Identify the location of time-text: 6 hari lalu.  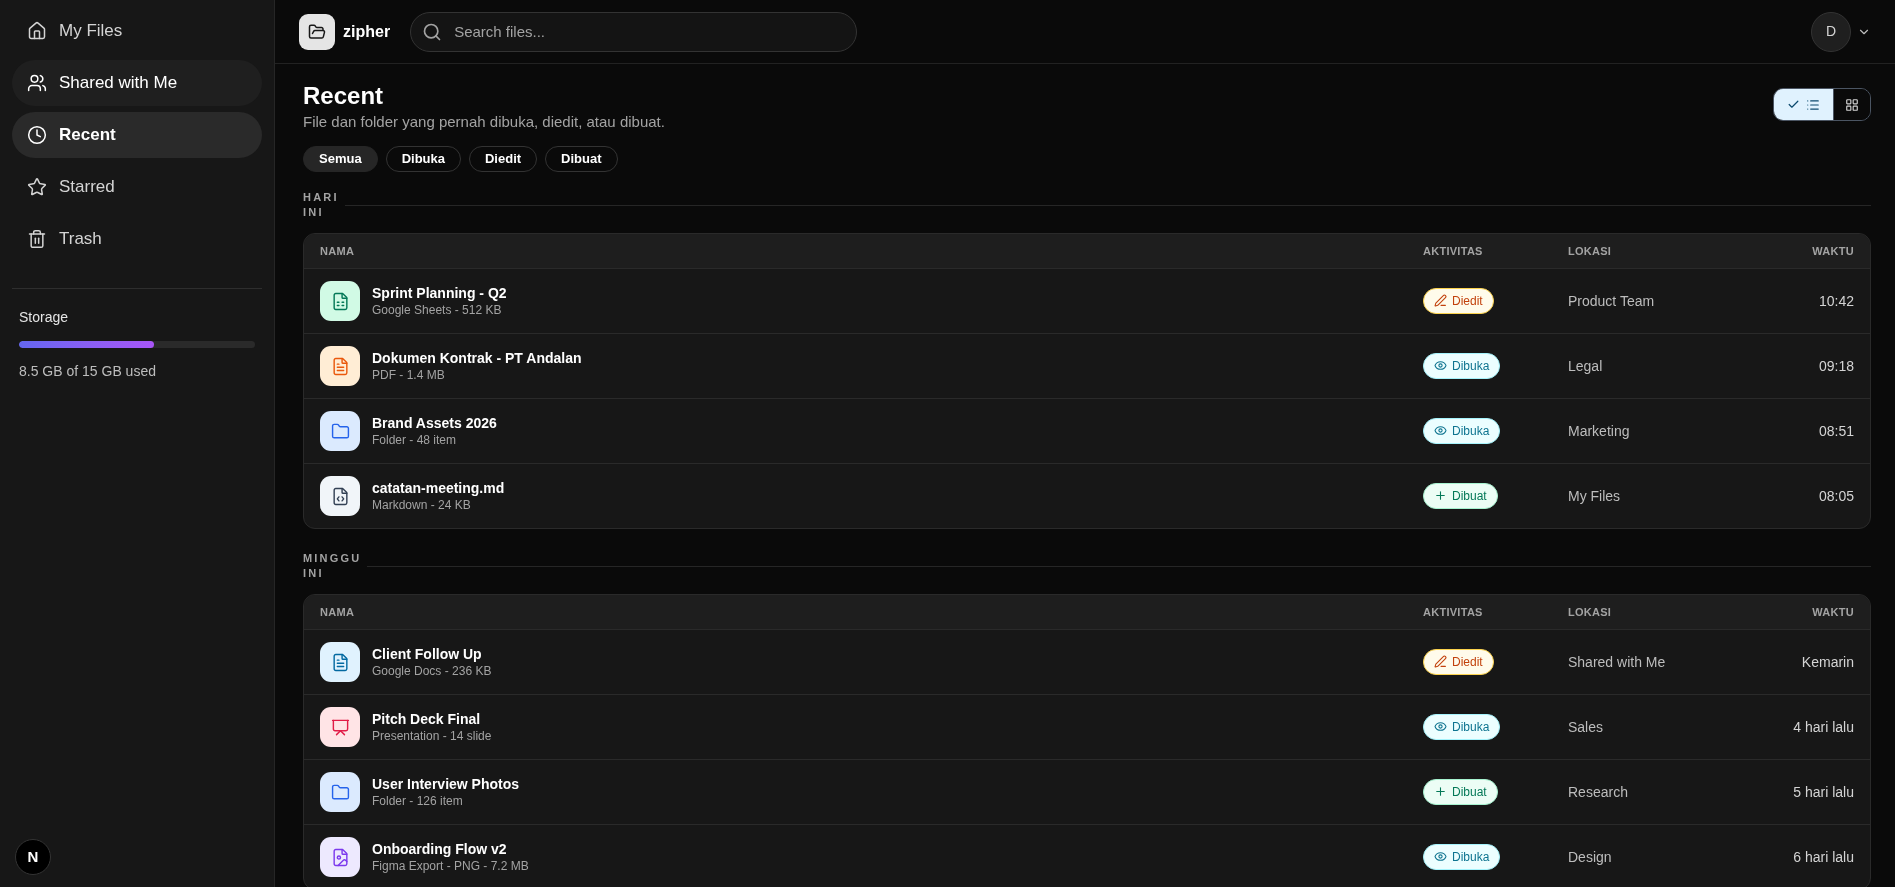
(1823, 857).